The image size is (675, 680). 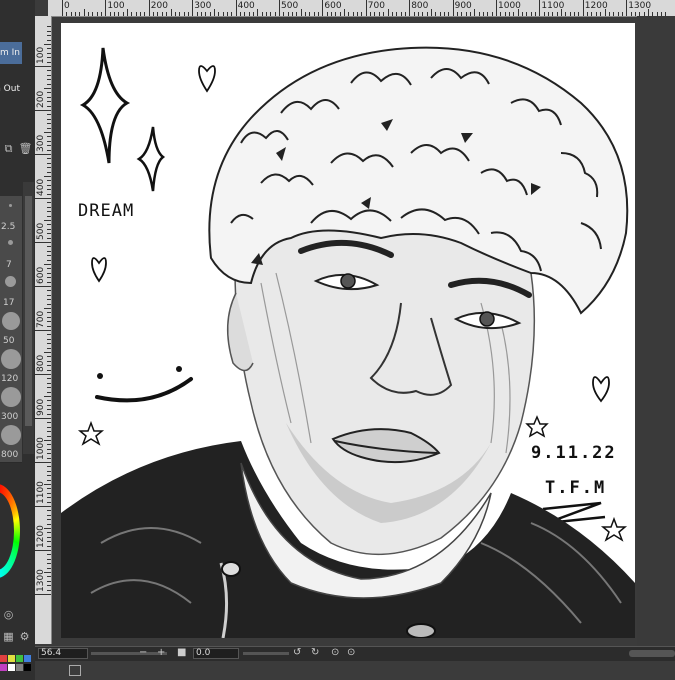 What do you see at coordinates (75, 670) in the screenshot?
I see `window-icon` at bounding box center [75, 670].